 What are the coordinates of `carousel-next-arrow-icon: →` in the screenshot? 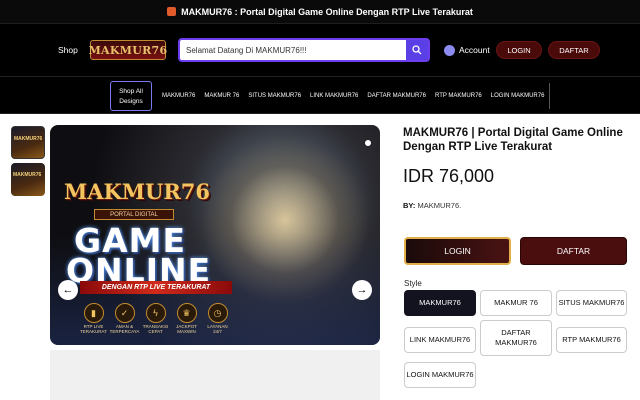 It's located at (362, 290).